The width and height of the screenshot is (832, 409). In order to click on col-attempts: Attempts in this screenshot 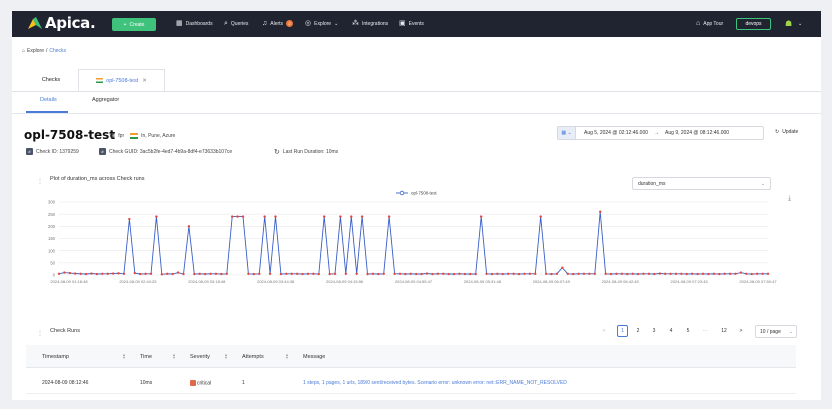, I will do `click(253, 357)`.